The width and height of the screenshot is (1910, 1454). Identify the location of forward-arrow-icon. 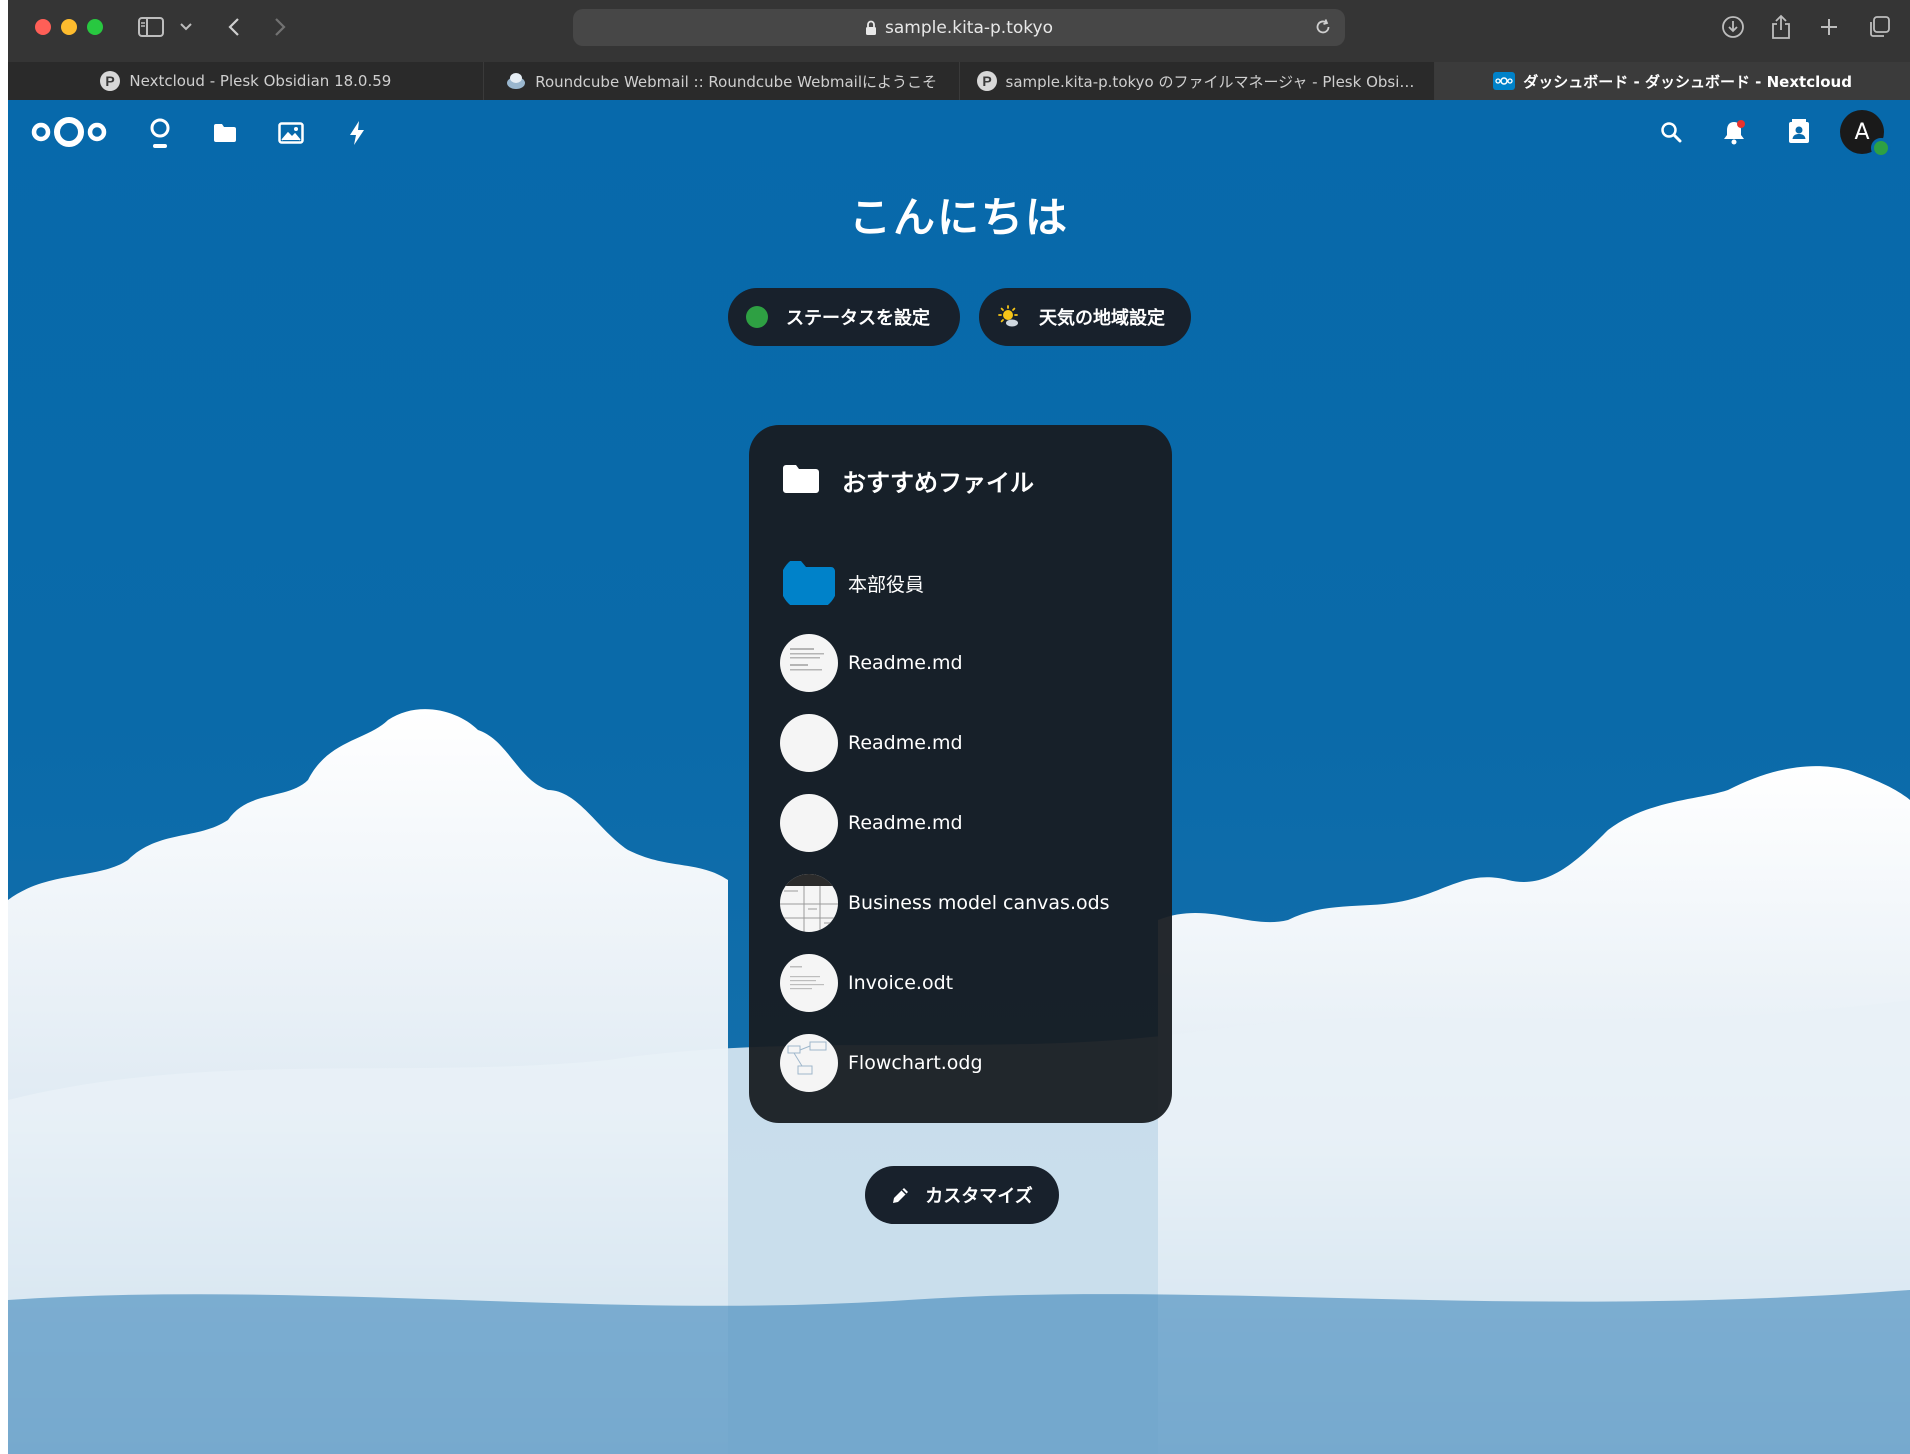
(280, 27).